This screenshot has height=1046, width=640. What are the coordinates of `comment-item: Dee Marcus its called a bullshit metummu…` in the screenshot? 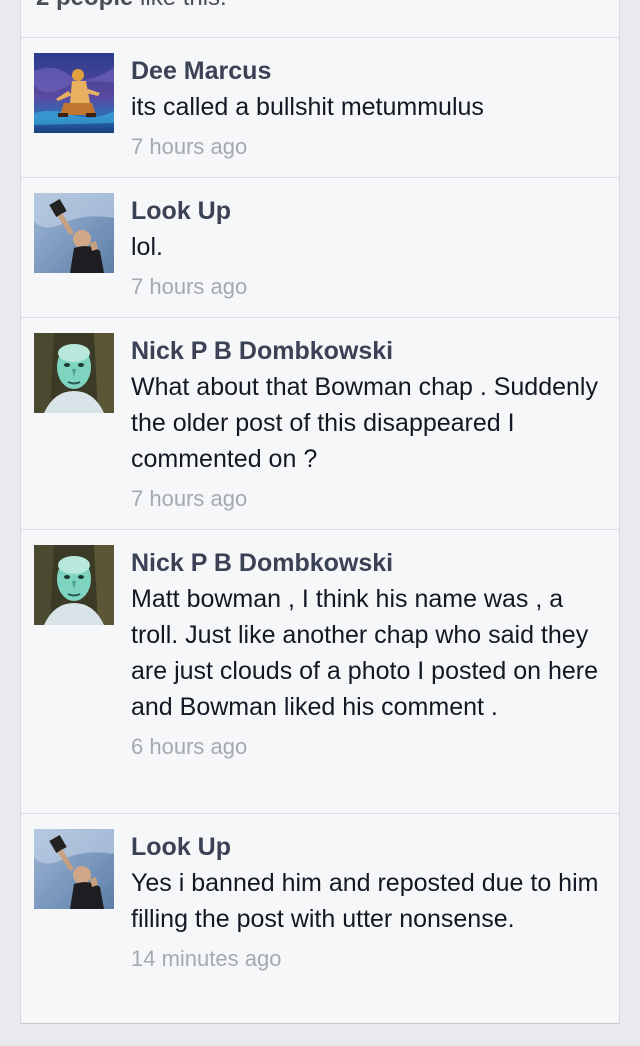 It's located at (320, 108).